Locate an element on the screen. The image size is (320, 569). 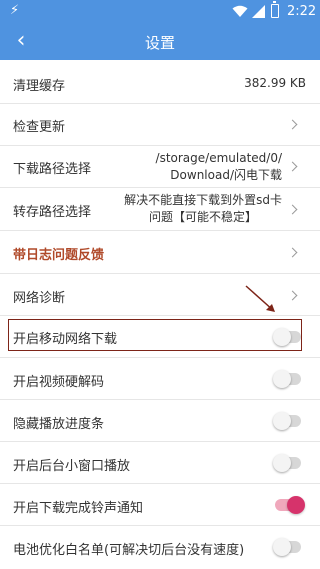
transfer-path-value: 解决不能直接下载到外置sd卡 问题【可能不稳定】 is located at coordinates (203, 209).